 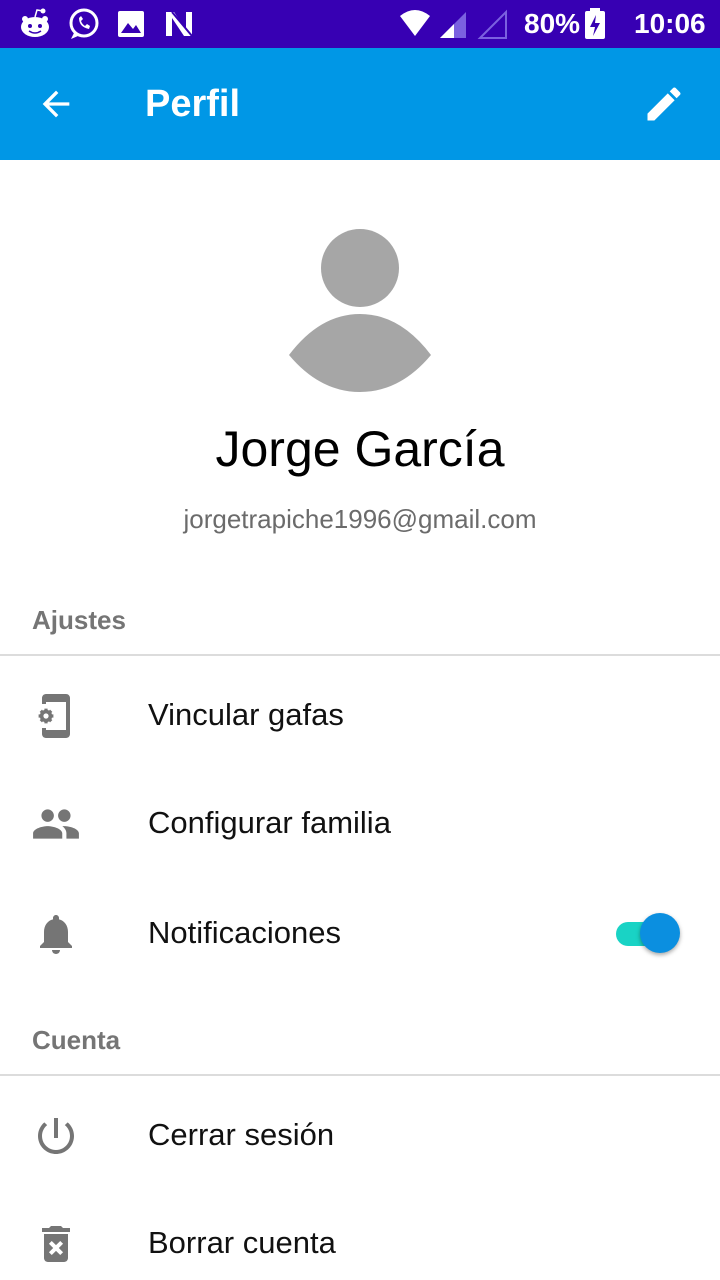 I want to click on signal-icon, so click(x=453, y=25).